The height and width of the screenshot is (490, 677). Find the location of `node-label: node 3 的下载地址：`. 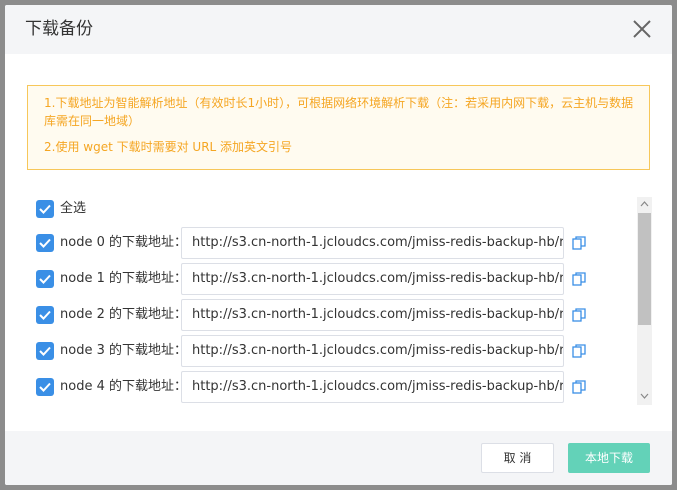

node-label: node 3 的下载地址： is located at coordinates (123, 350).